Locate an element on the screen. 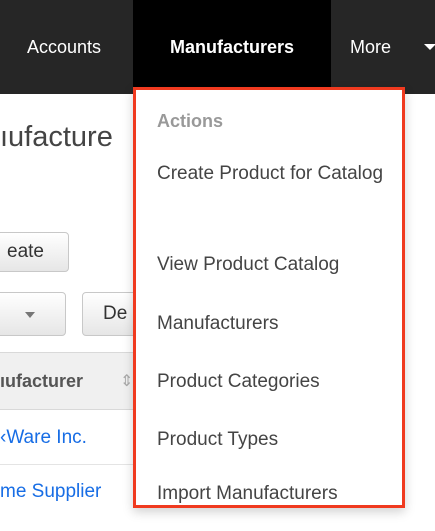  record-link: me Supplier is located at coordinates (50, 492).